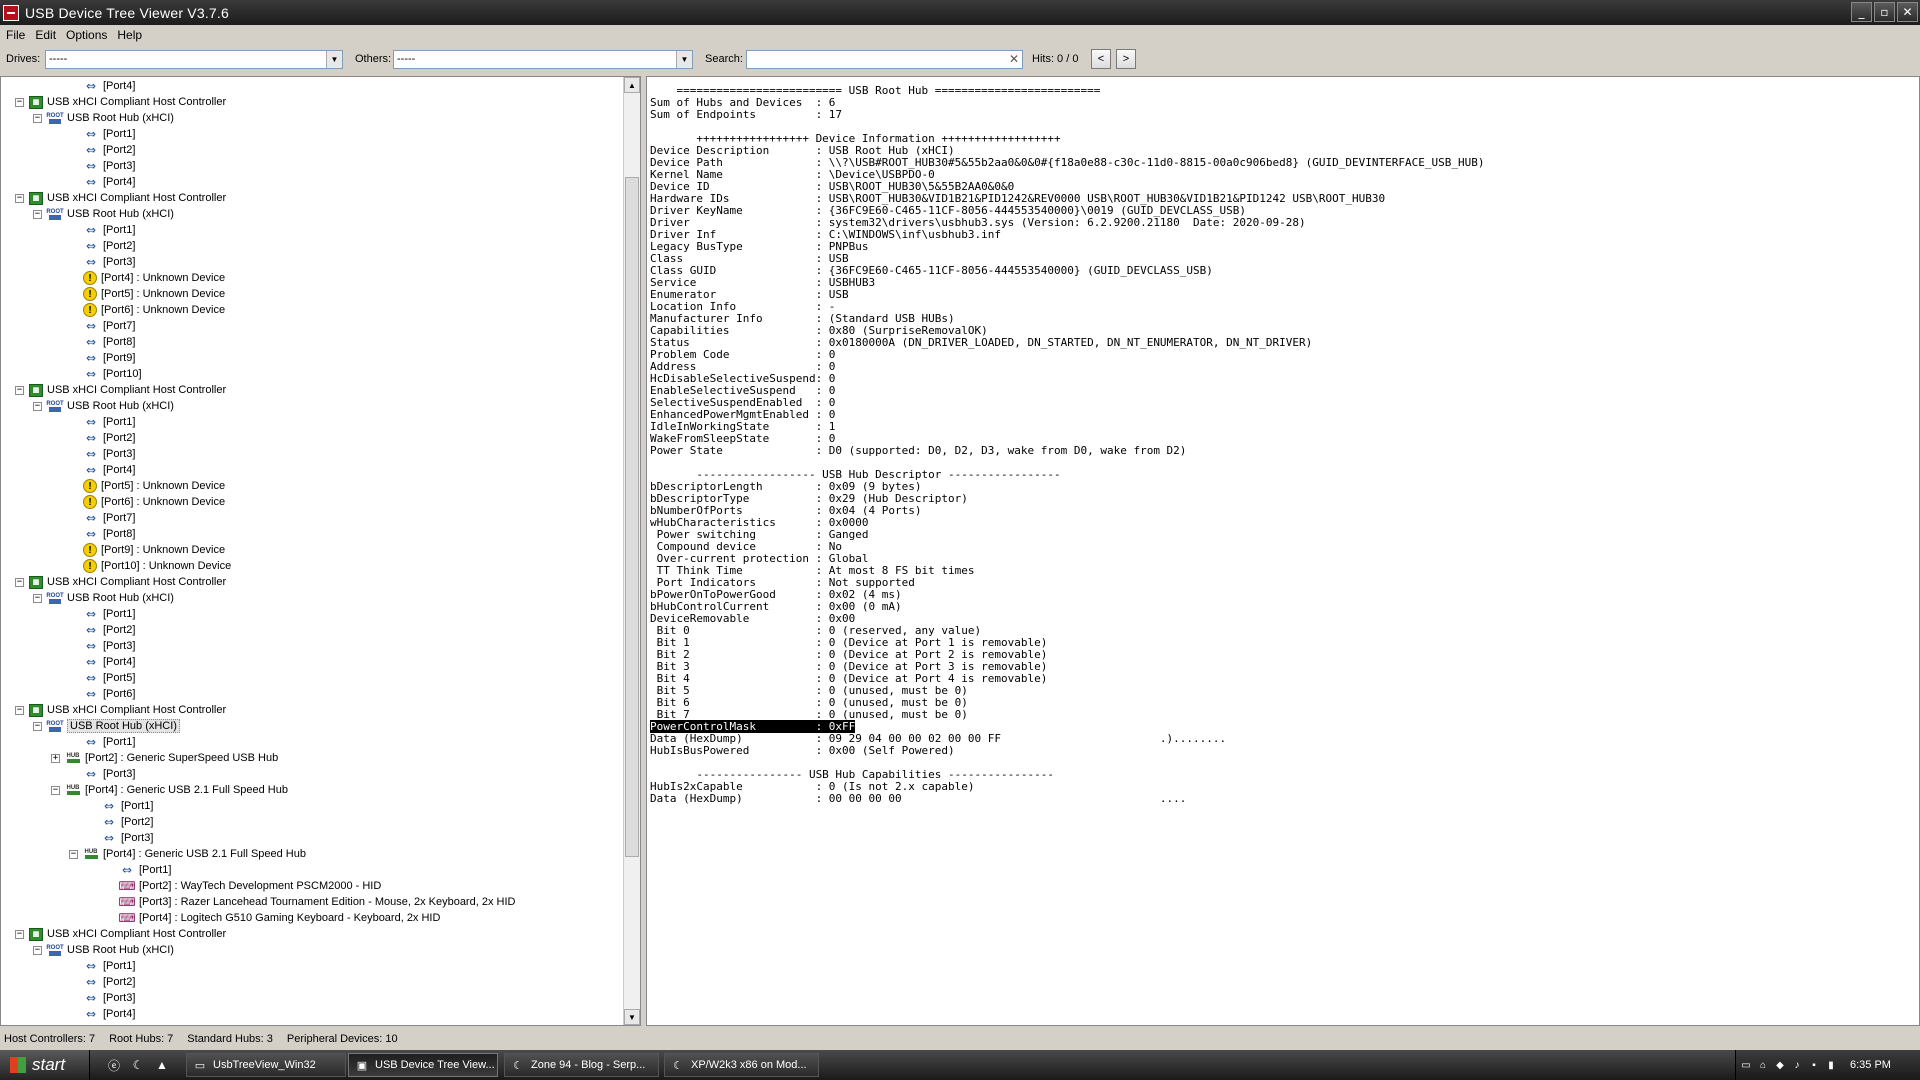  Describe the element at coordinates (89, 35) in the screenshot. I see `menu-options: Options` at that location.